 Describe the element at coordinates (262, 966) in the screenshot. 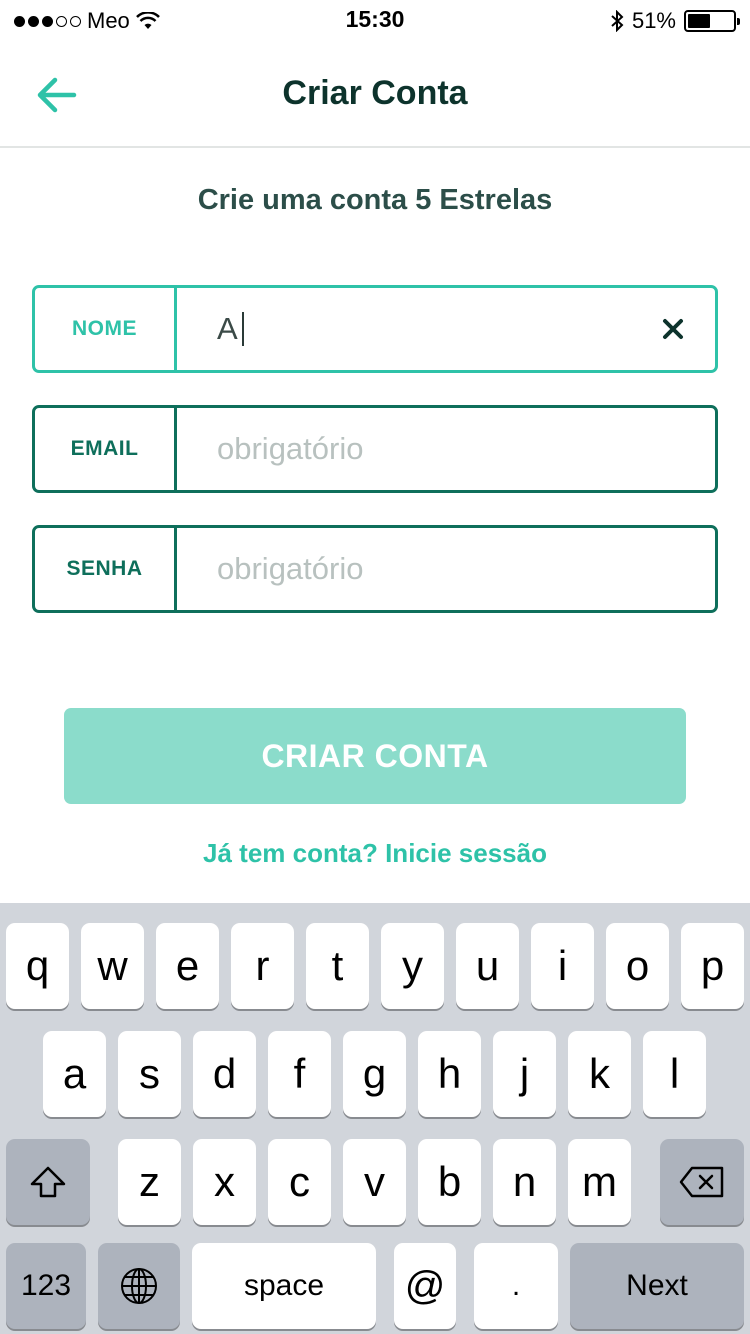

I see `key-r: r` at that location.